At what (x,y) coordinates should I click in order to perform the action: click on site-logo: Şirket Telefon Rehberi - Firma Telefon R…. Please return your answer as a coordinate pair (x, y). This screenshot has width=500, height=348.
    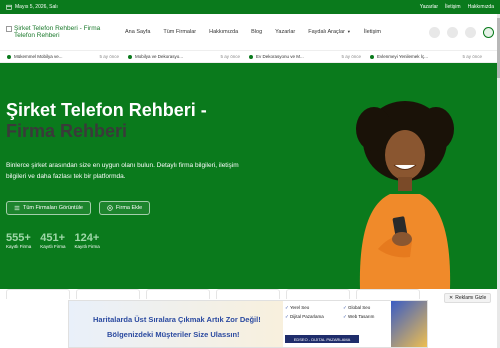
    Looking at the image, I should click on (56, 32).